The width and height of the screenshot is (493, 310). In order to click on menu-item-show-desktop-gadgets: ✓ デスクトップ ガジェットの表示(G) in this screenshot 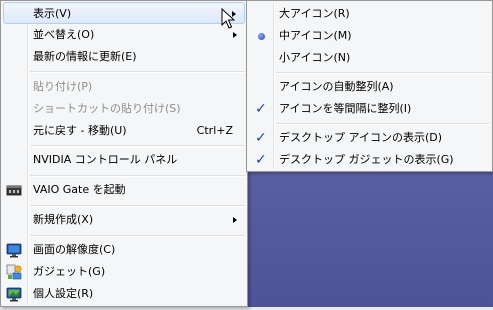, I will do `click(369, 160)`.